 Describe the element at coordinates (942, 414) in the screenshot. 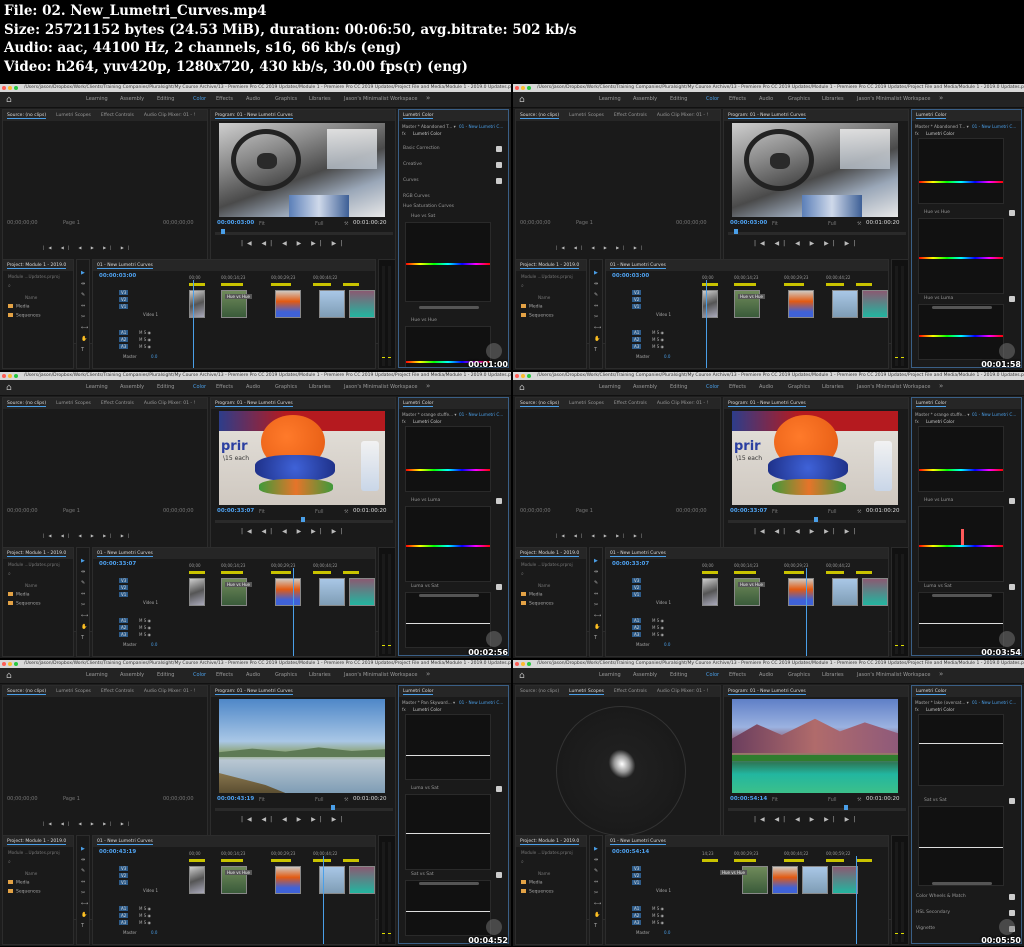

I see `master-clip-select: Master * orange stuffe... ▾` at that location.